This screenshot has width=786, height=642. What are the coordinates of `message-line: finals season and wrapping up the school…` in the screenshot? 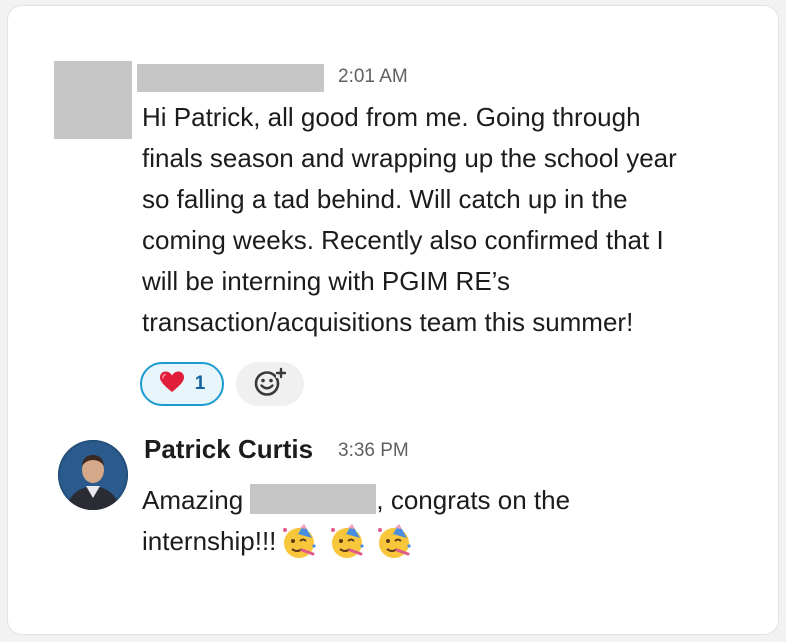 It's located at (409, 158).